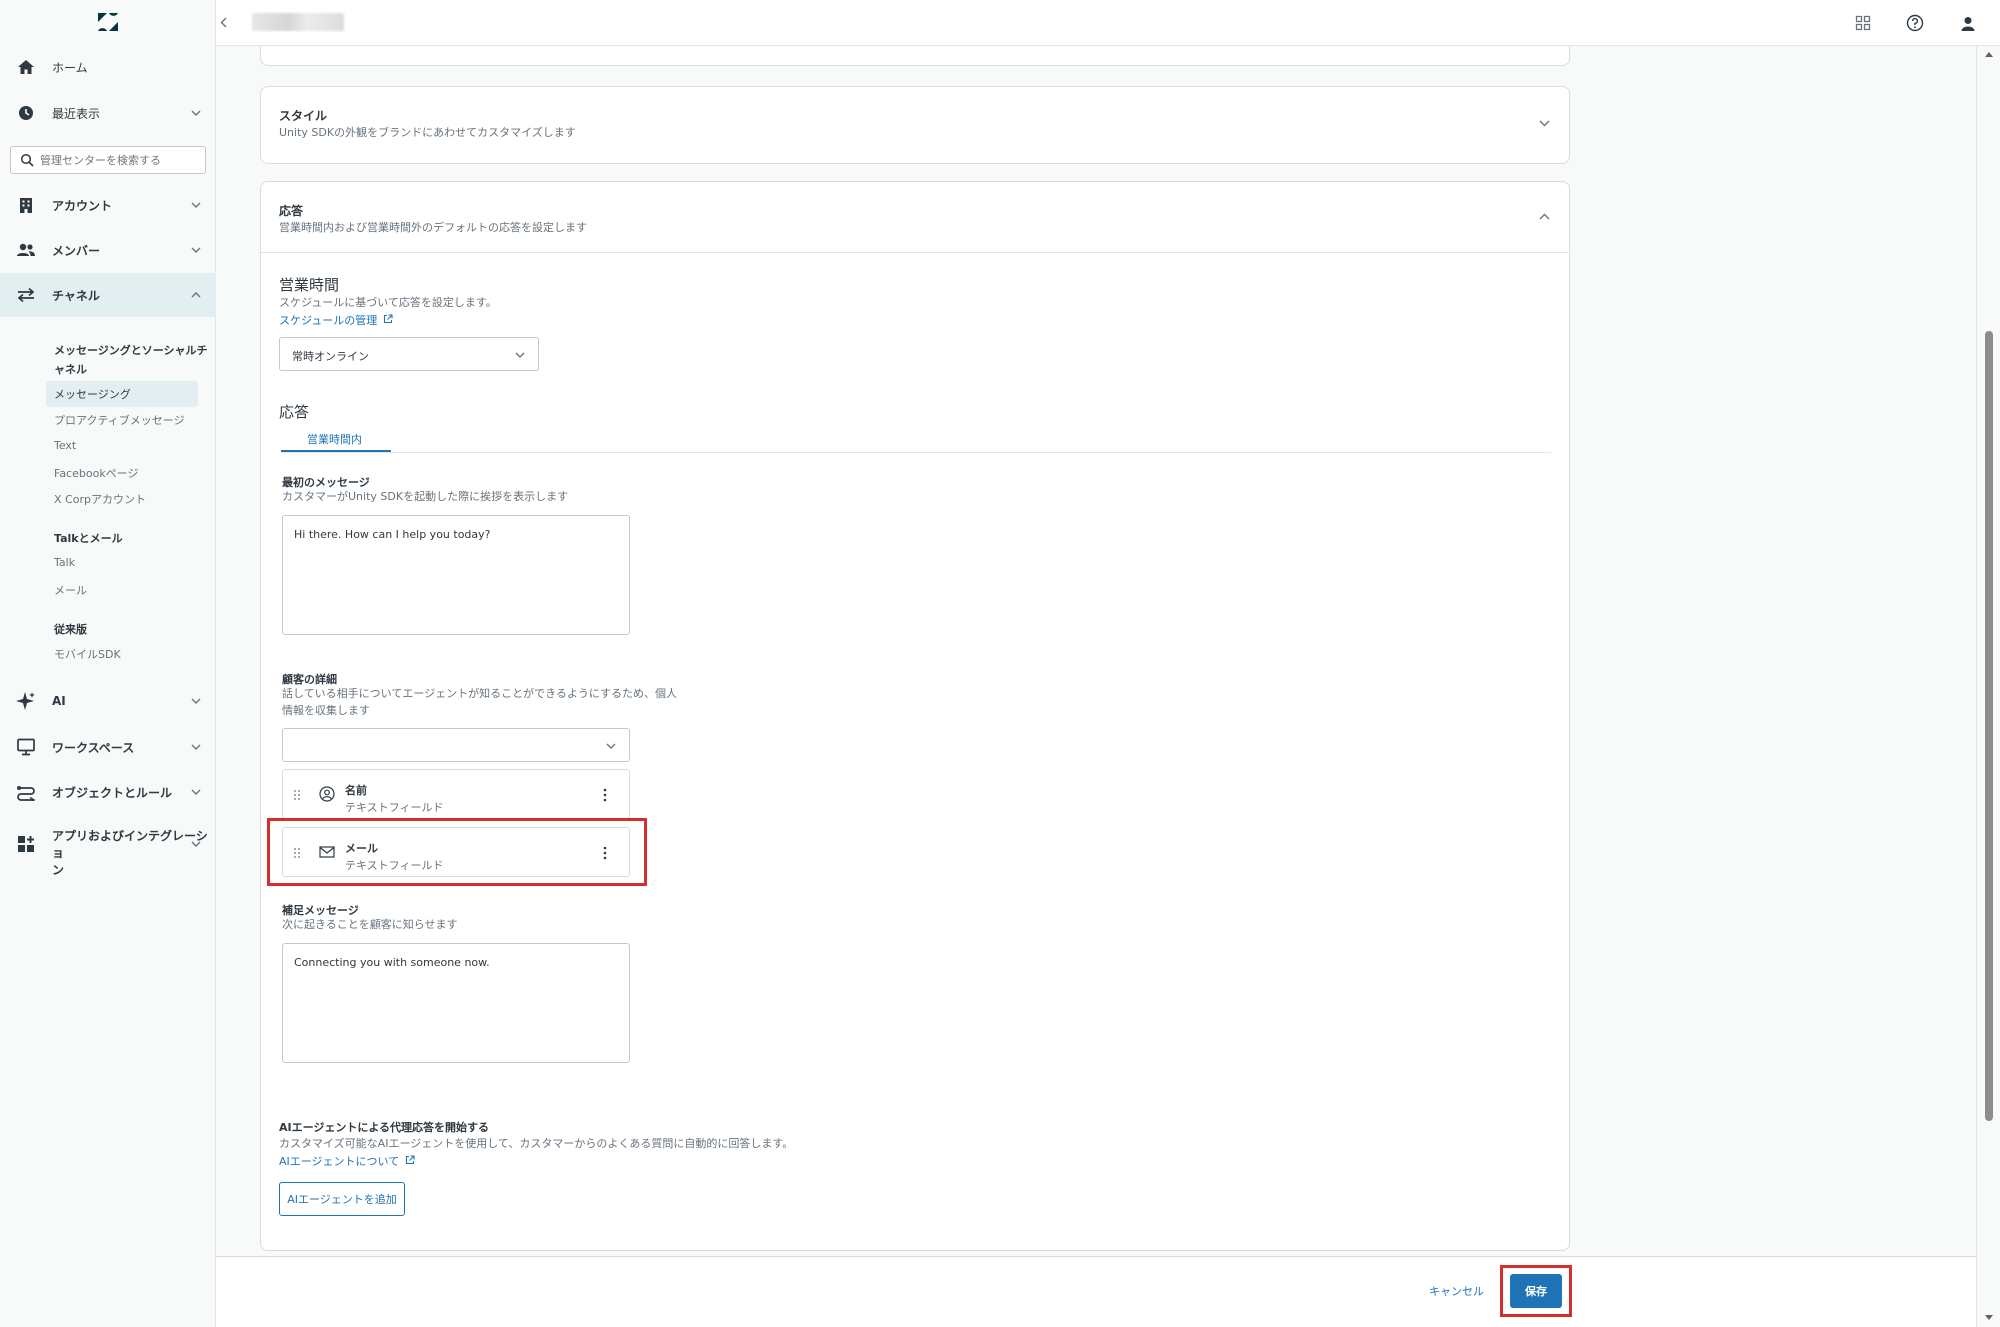 Image resolution: width=2000 pixels, height=1327 pixels. I want to click on search-input, so click(120, 160).